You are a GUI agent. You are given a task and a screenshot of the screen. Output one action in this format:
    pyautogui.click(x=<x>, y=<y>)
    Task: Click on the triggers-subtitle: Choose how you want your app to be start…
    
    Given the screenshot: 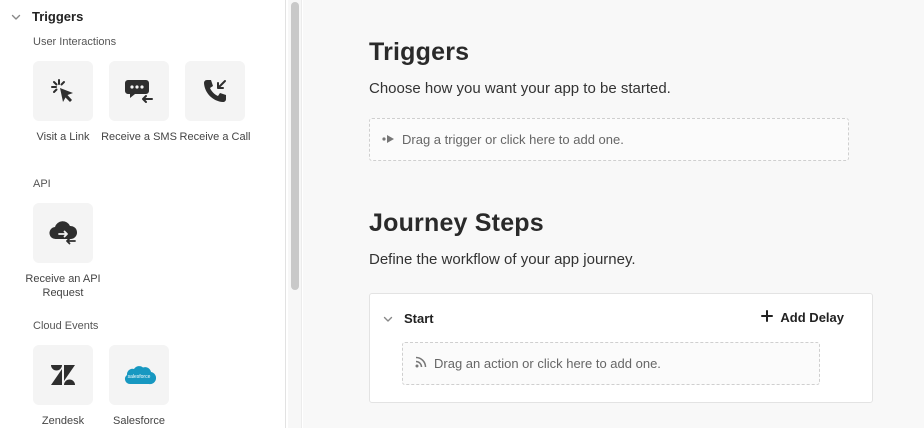 What is the action you would take?
    pyautogui.click(x=520, y=88)
    